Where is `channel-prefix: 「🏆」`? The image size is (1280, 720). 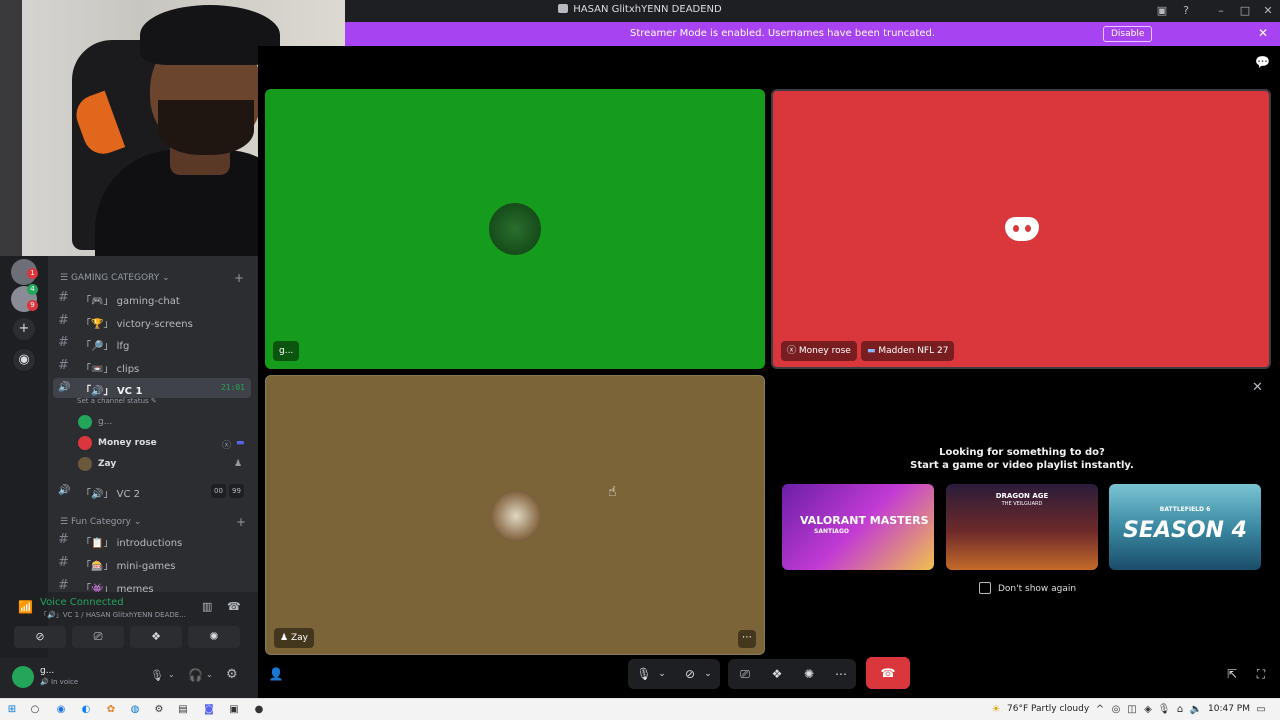
channel-prefix: 「🏆」 is located at coordinates (97, 324).